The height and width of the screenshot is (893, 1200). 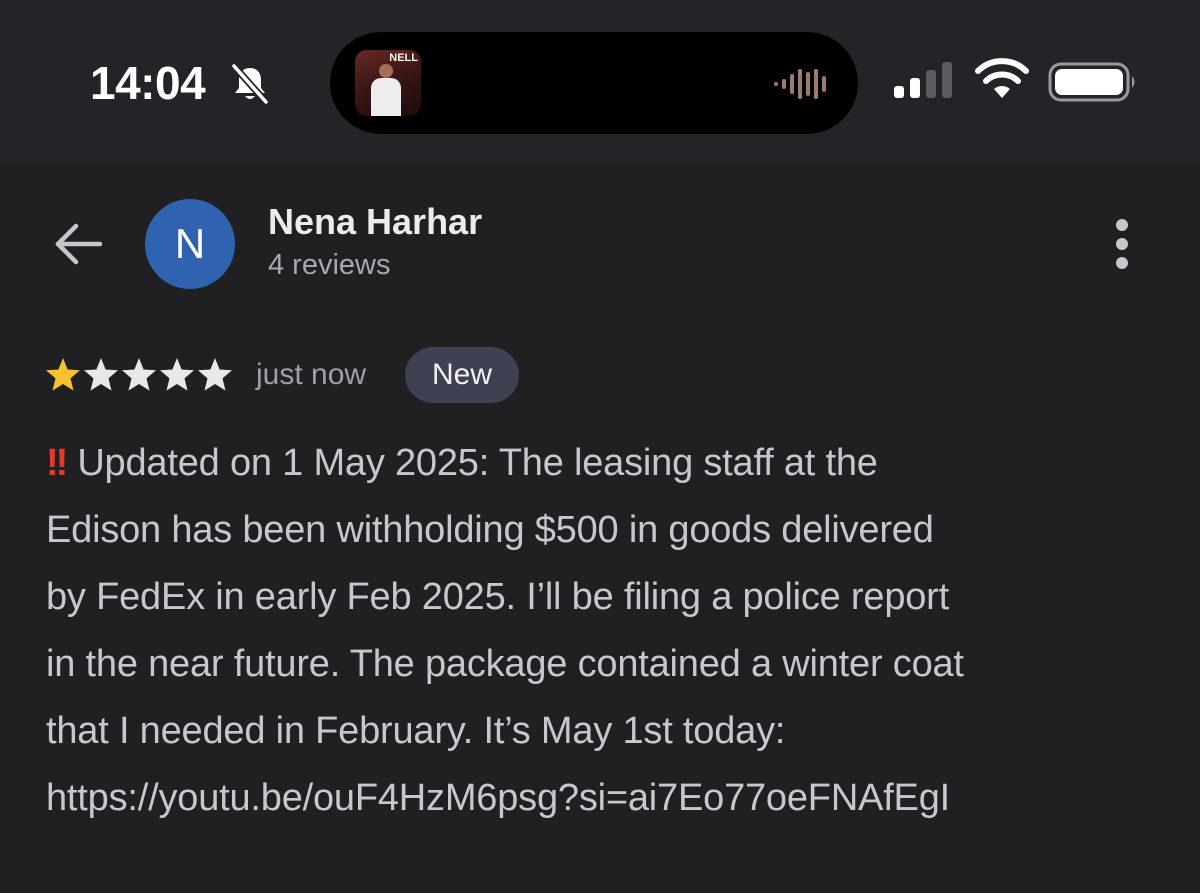 What do you see at coordinates (190, 244) in the screenshot?
I see `avatar: N` at bounding box center [190, 244].